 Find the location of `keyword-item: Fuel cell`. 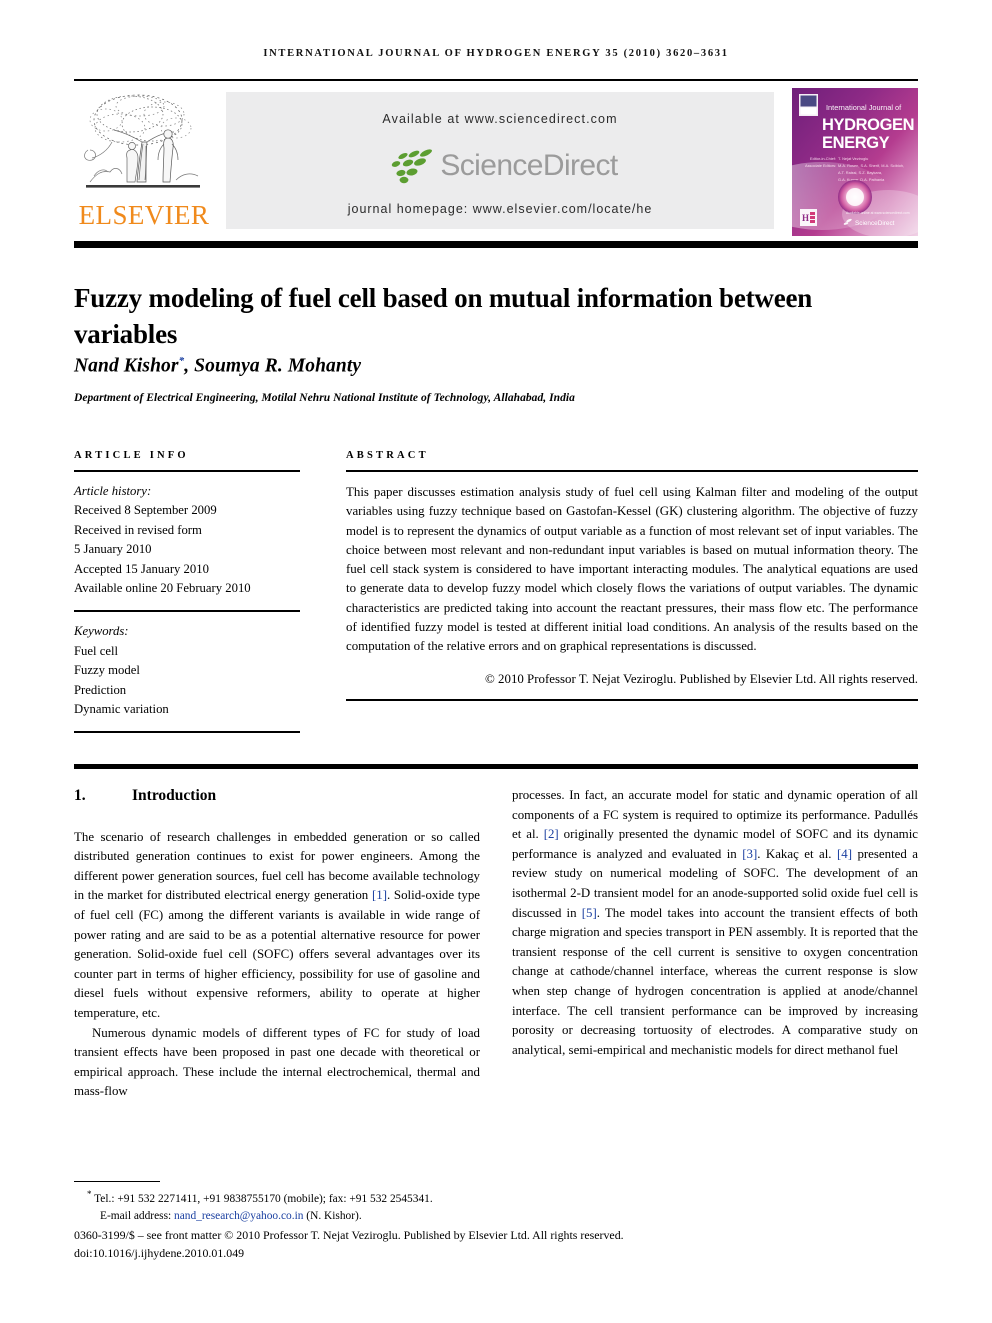

keyword-item: Fuel cell is located at coordinates (96, 650).